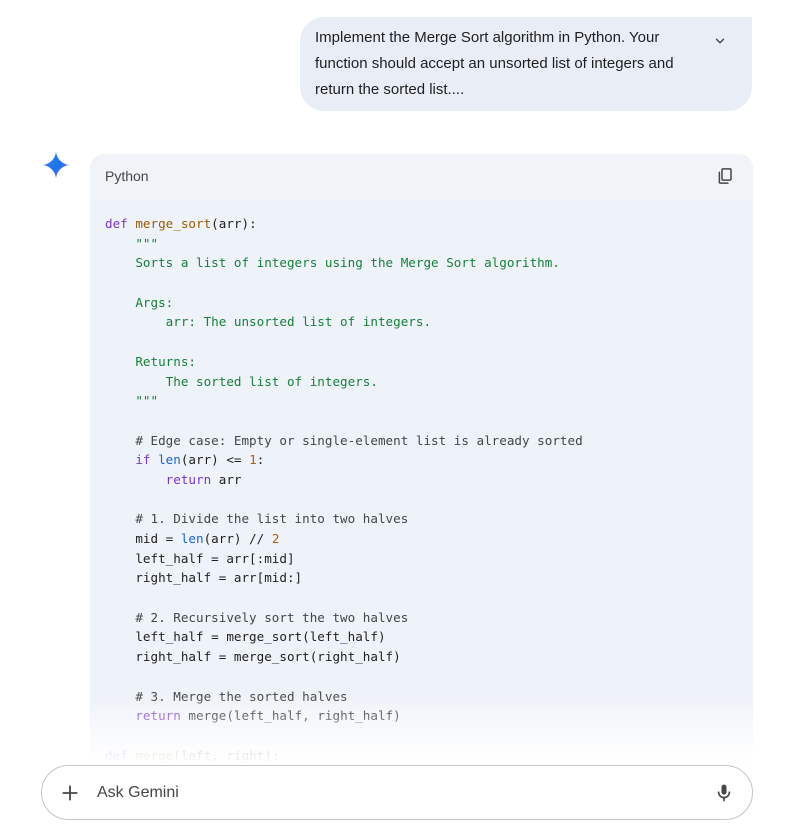  I want to click on code-line: left_half = arr[:mid], so click(421, 559).